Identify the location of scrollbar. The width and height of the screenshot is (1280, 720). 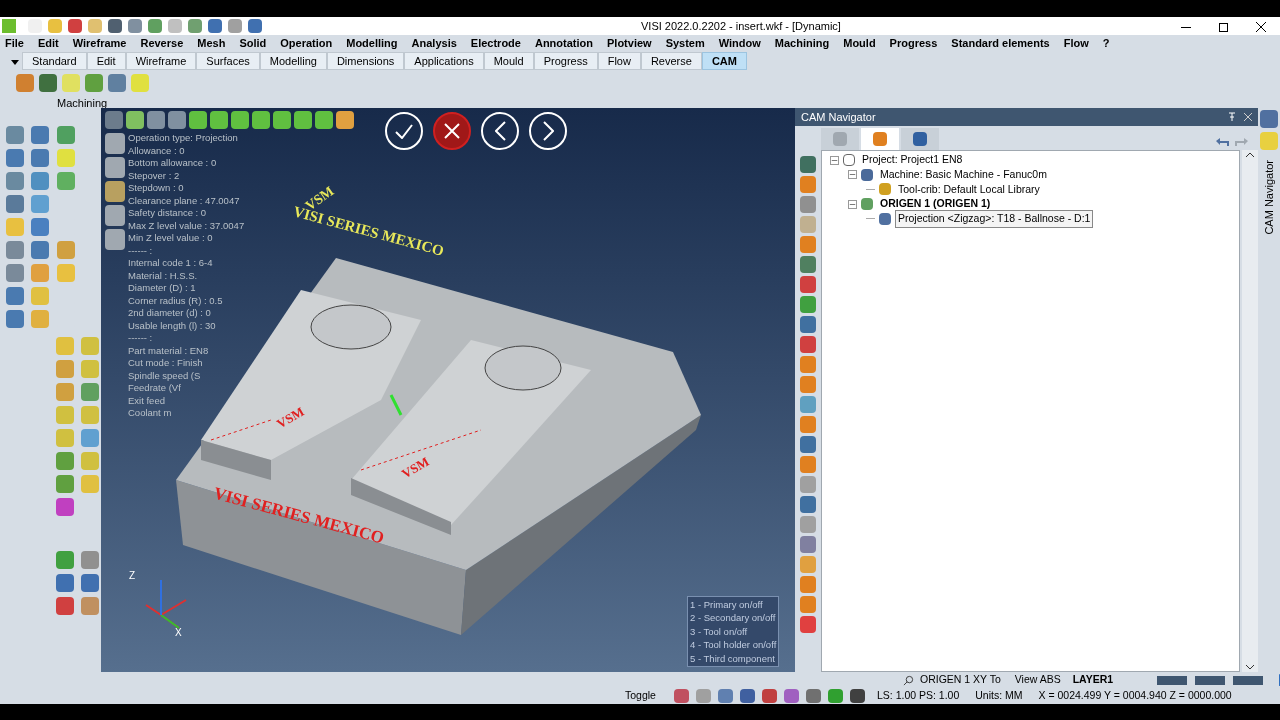
(1250, 411).